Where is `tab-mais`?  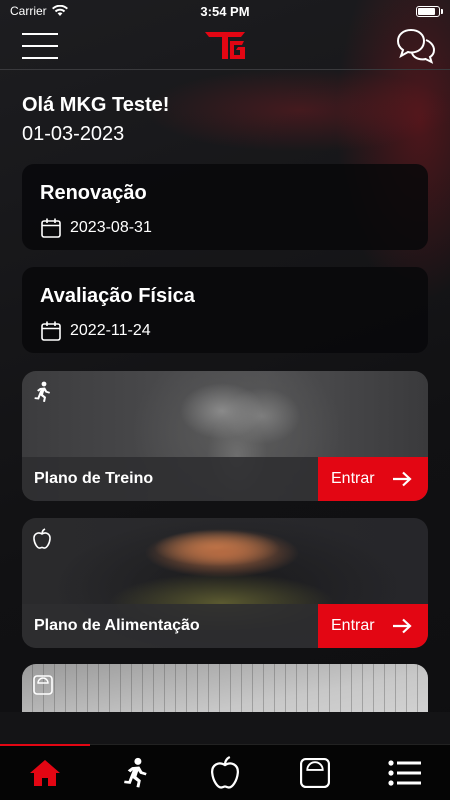
tab-mais is located at coordinates (405, 772).